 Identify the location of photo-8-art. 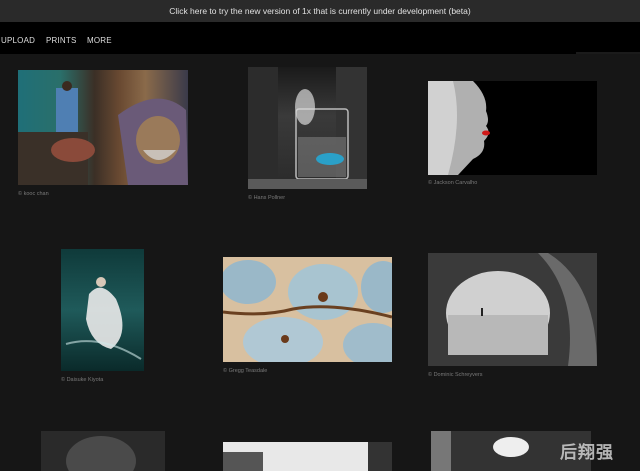
(307, 456).